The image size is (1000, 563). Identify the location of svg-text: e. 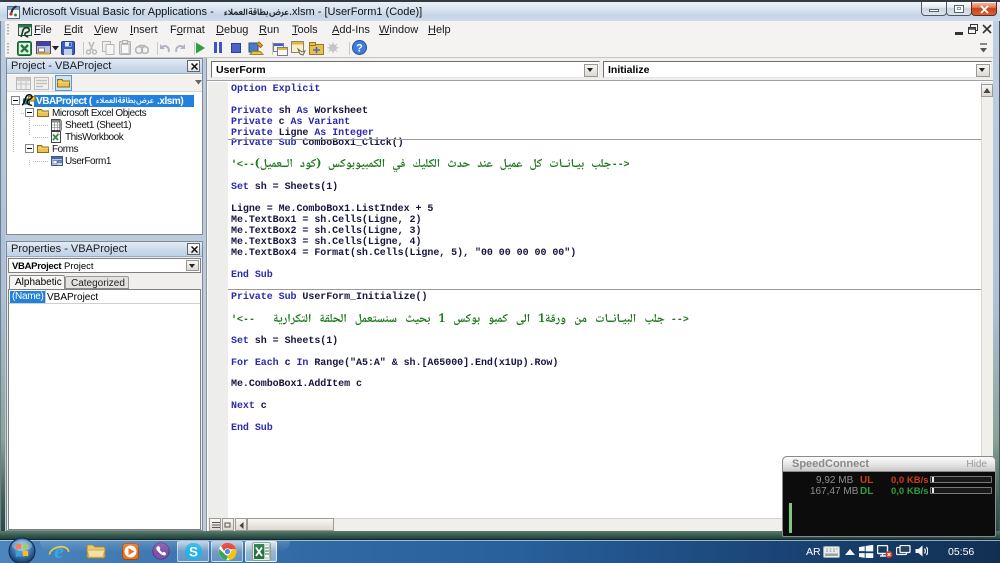
(58, 551).